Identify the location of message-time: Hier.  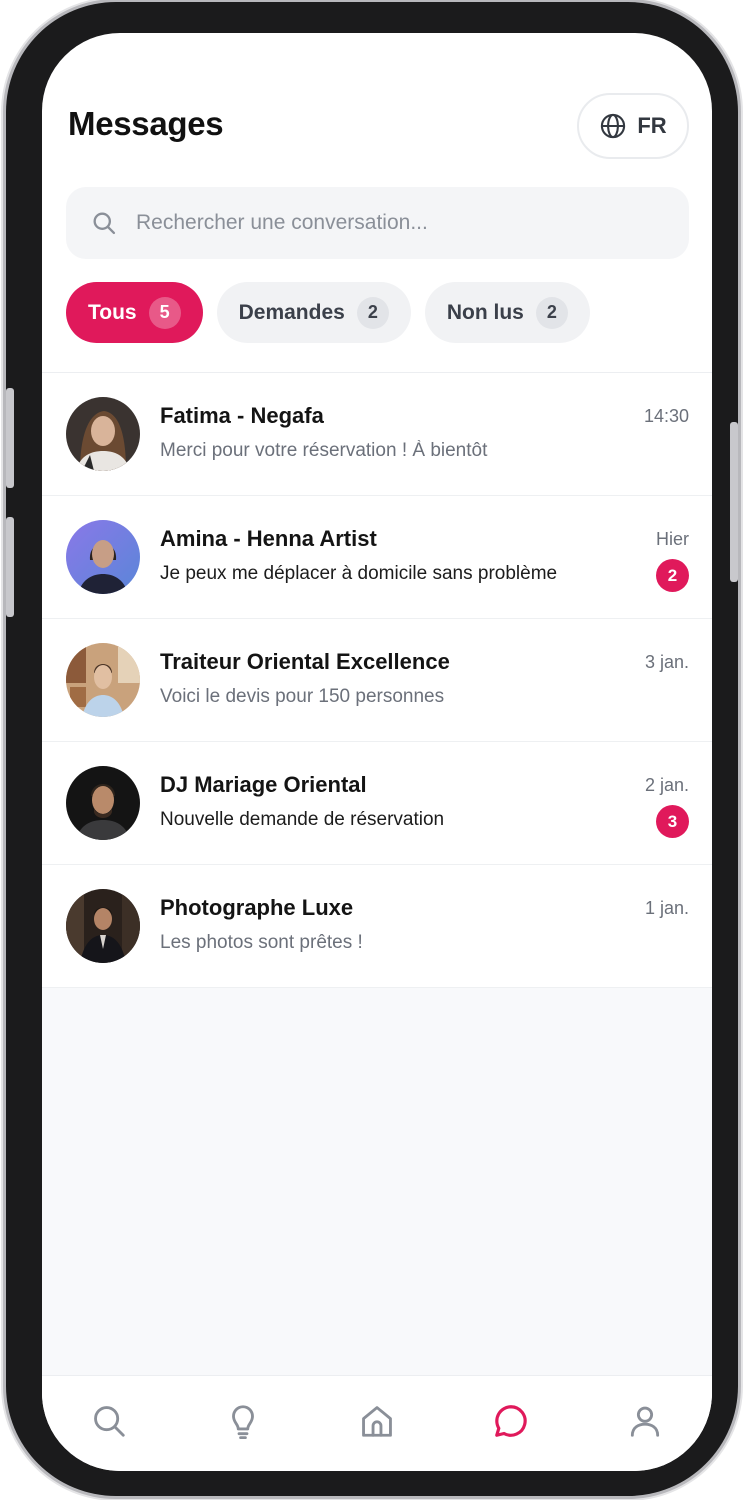
(672, 539).